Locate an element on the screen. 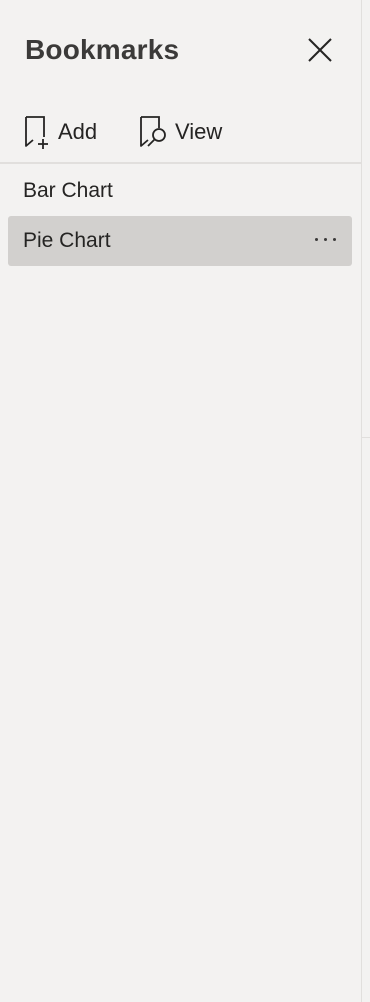  more-options-button is located at coordinates (325, 239).